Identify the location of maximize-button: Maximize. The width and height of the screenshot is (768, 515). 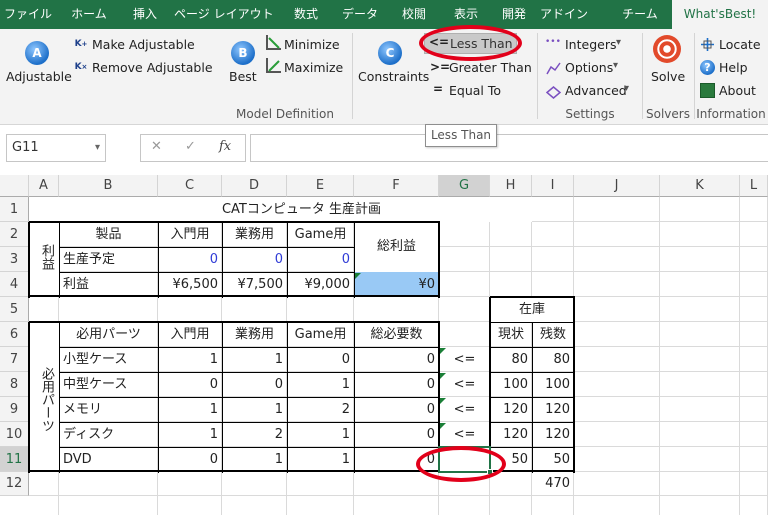
(313, 67).